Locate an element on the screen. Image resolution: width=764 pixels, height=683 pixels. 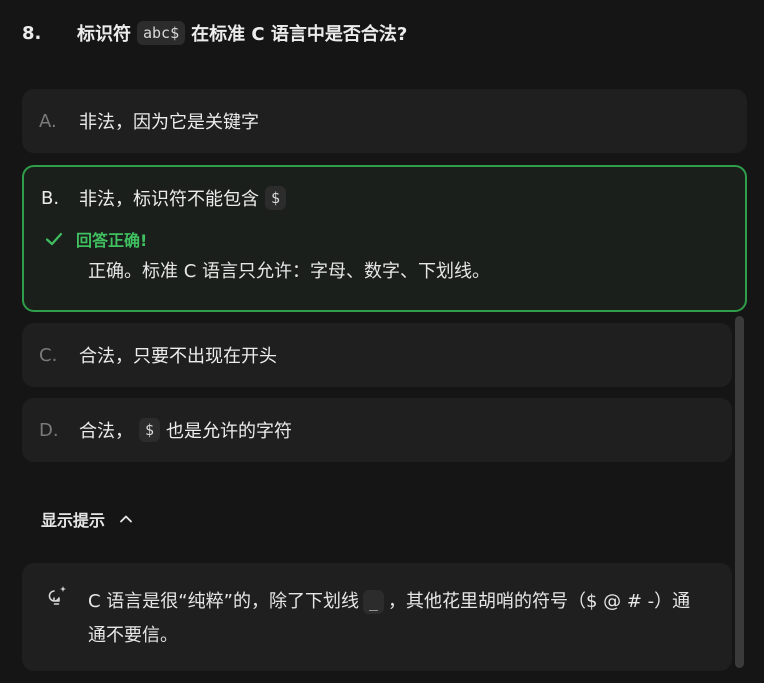
question-code: abc$ is located at coordinates (161, 33).